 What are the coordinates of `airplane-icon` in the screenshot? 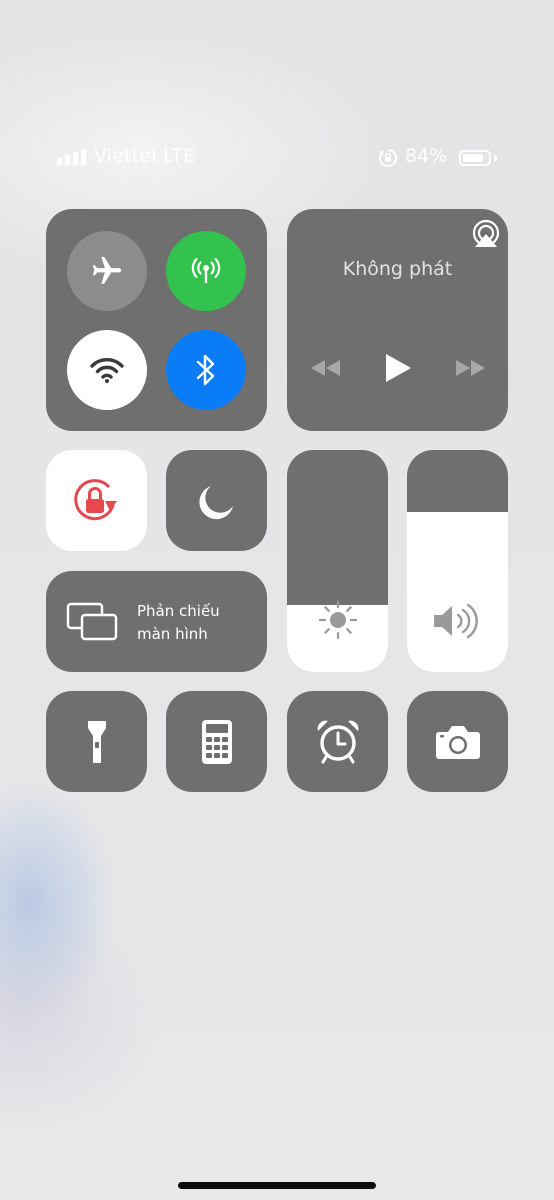 It's located at (107, 270).